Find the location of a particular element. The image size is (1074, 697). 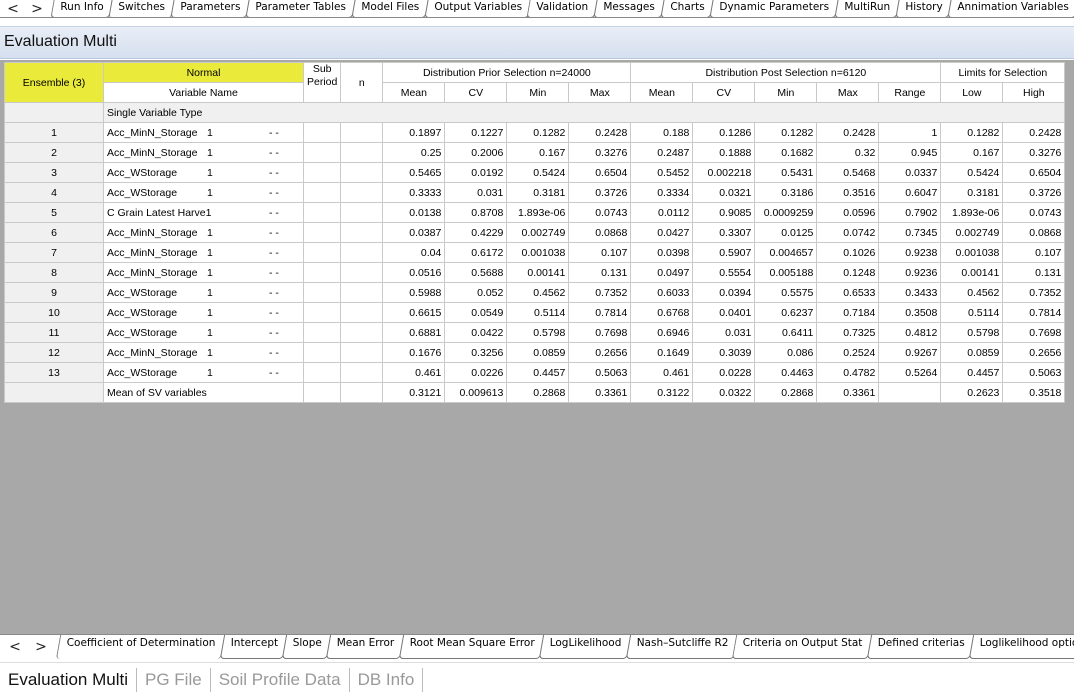

value-cell: 0.0009259 is located at coordinates (786, 212).